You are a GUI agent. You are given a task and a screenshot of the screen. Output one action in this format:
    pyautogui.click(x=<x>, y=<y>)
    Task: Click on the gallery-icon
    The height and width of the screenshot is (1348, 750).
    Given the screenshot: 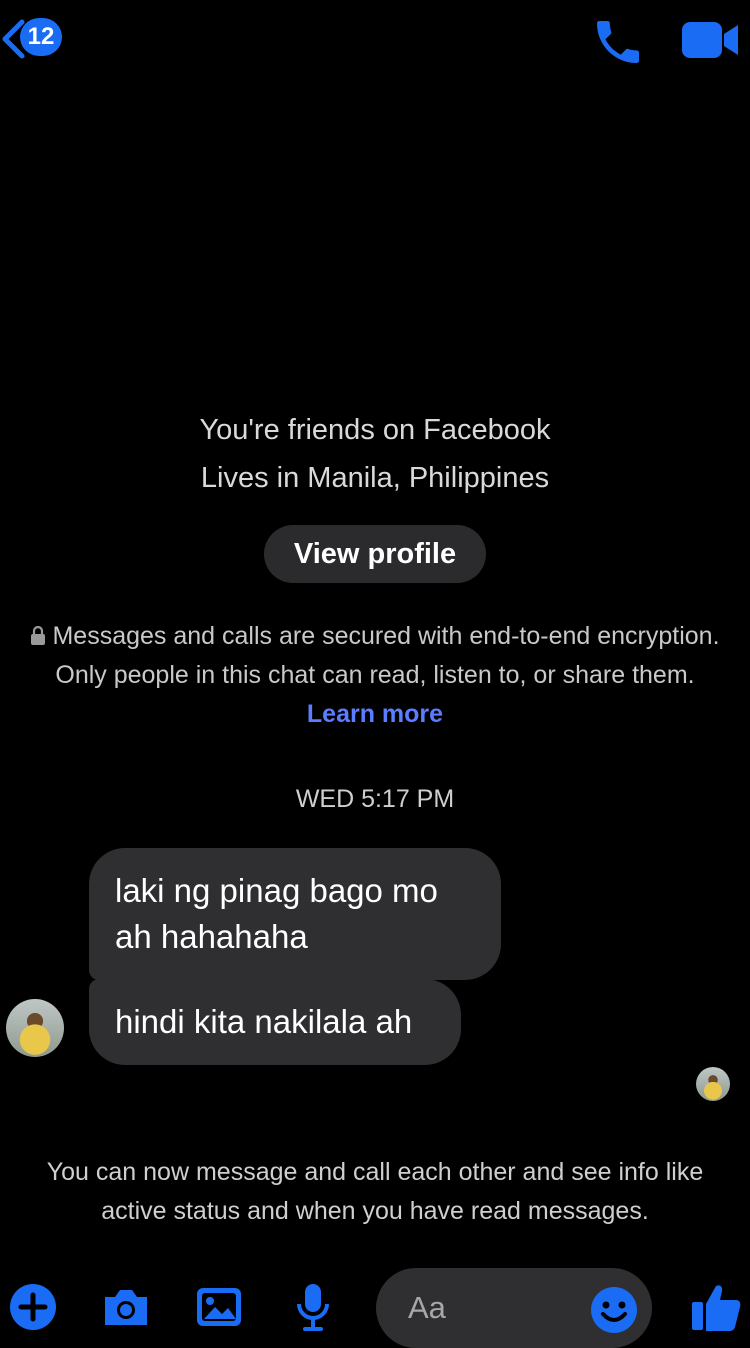 What is the action you would take?
    pyautogui.click(x=219, y=1307)
    